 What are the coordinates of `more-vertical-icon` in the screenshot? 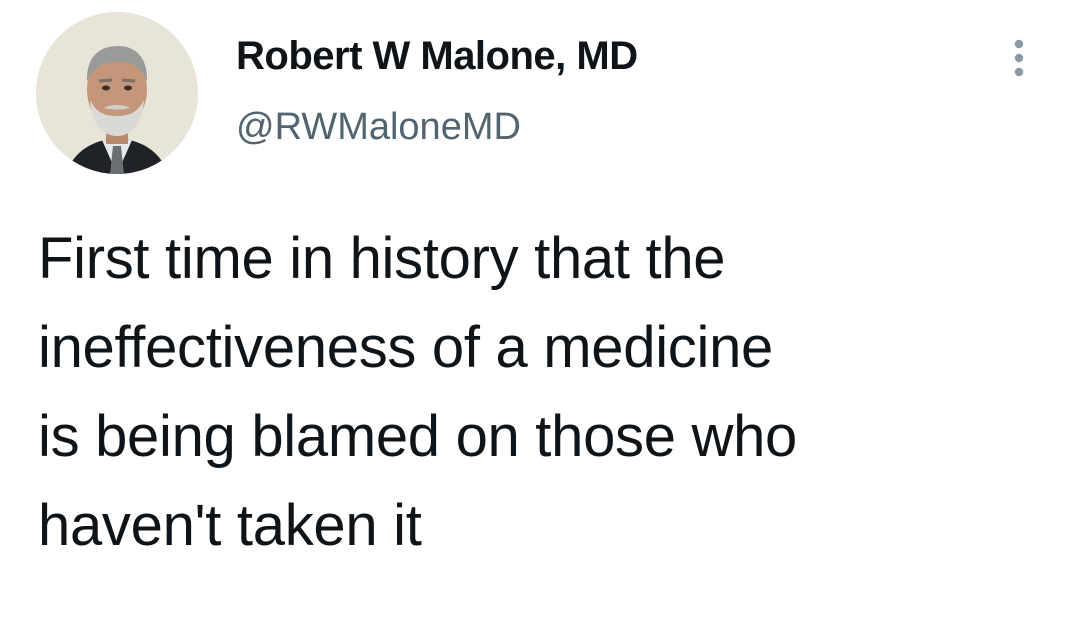 It's located at (1019, 58).